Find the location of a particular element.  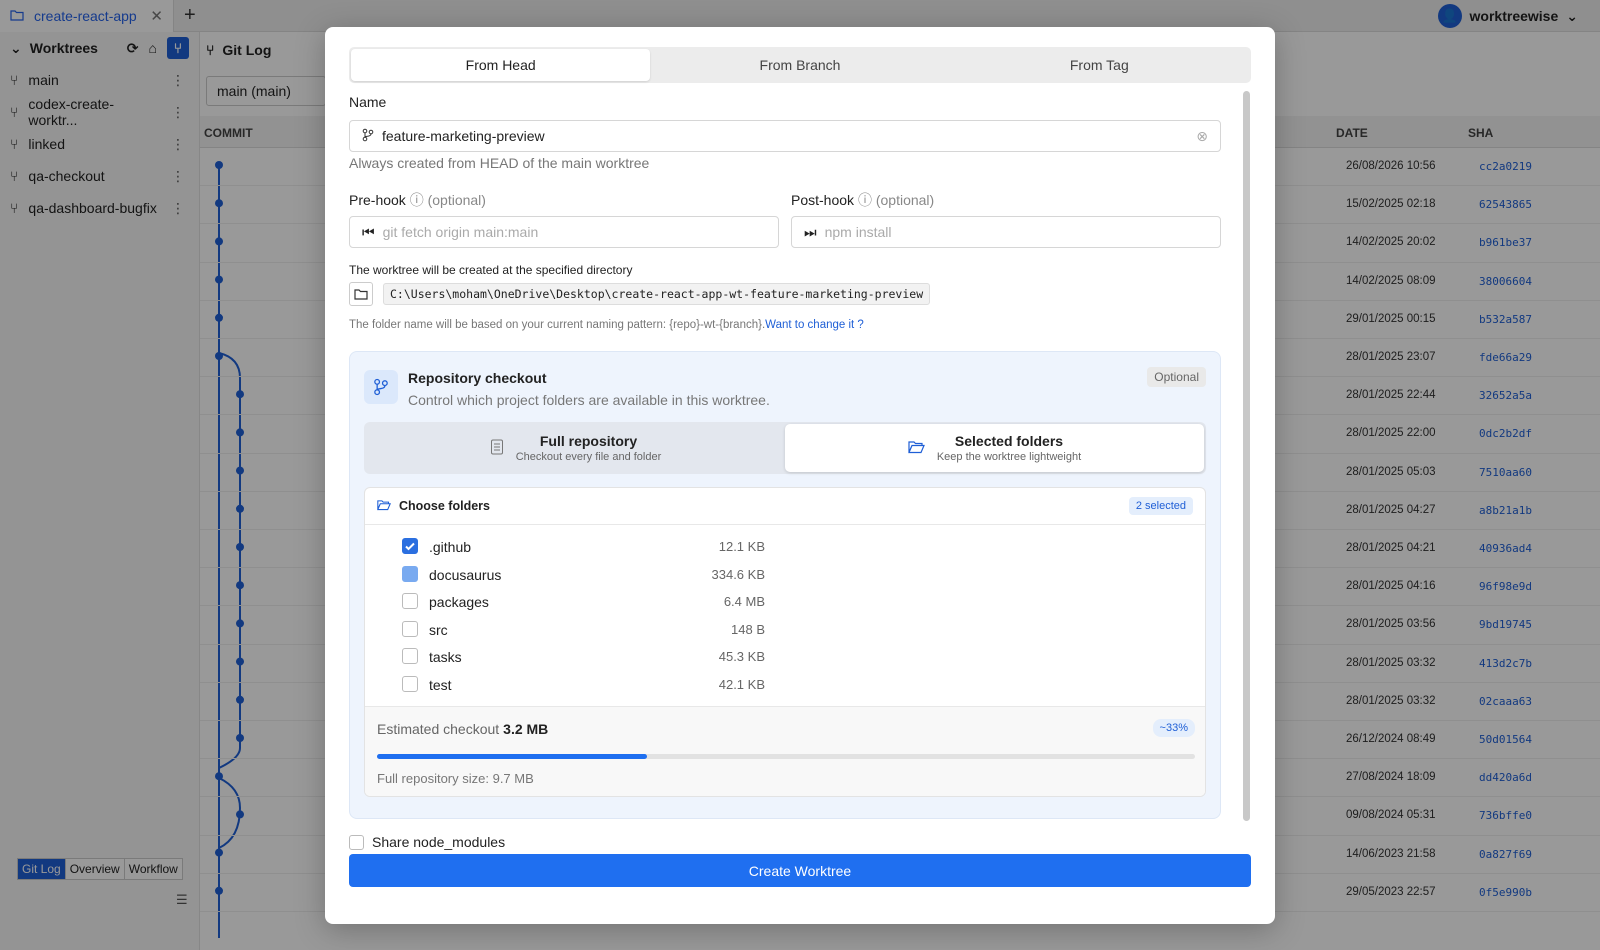

prehook-label: Pre-hook ⓘ (optional) is located at coordinates (417, 200).